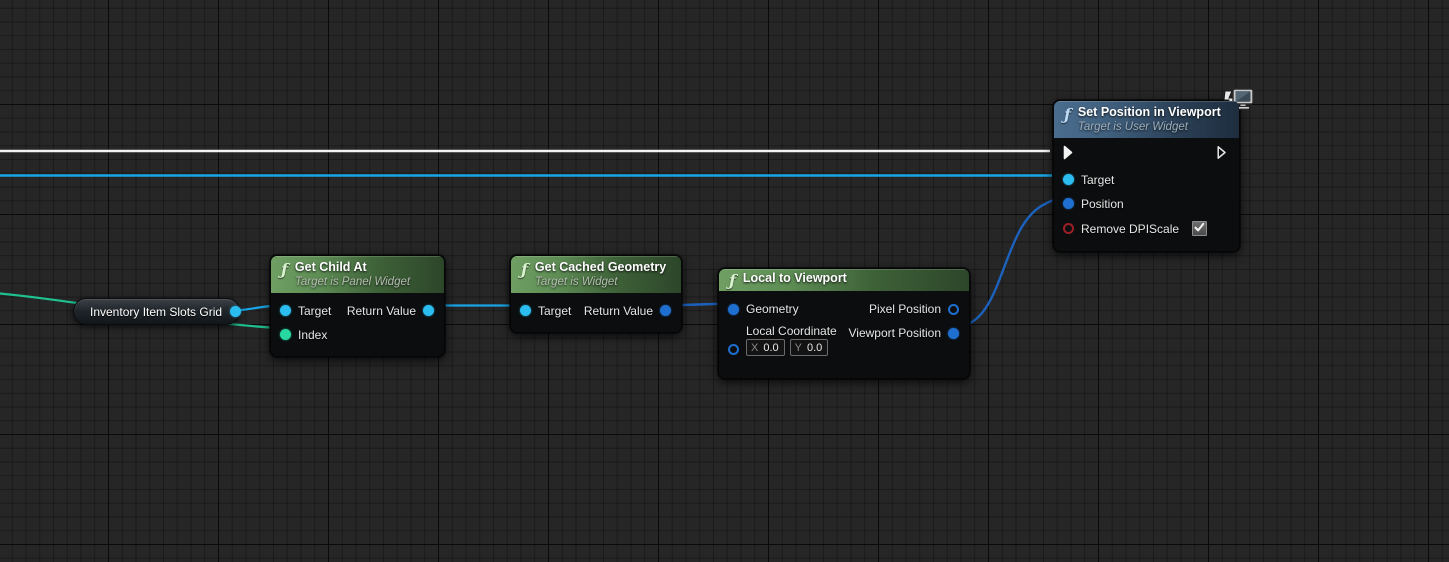 This screenshot has width=1449, height=562. What do you see at coordinates (1222, 155) in the screenshot?
I see `exec-output-pin` at bounding box center [1222, 155].